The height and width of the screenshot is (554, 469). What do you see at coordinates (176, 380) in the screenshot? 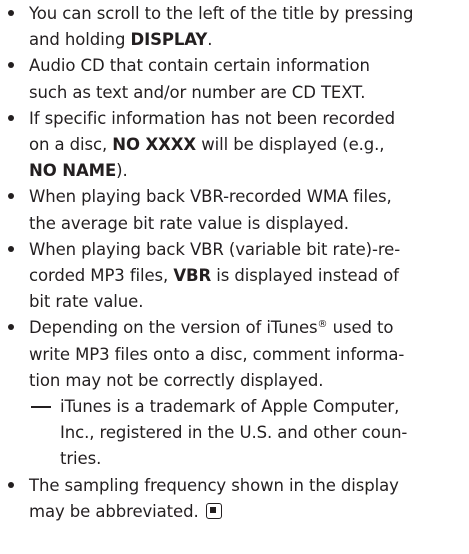
I see `note-text: tion may not be correctly displayed.` at bounding box center [176, 380].